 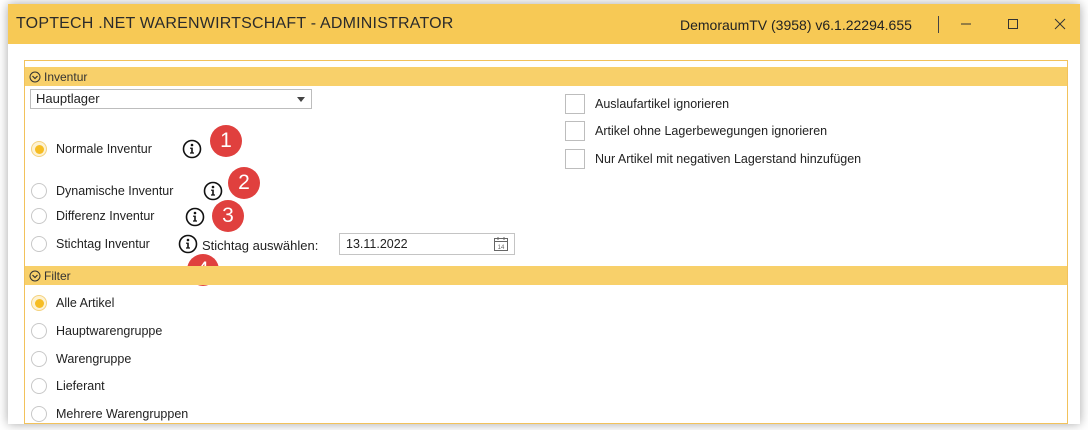 What do you see at coordinates (427, 244) in the screenshot?
I see `stichtag-date-field: 13.11.2022 14` at bounding box center [427, 244].